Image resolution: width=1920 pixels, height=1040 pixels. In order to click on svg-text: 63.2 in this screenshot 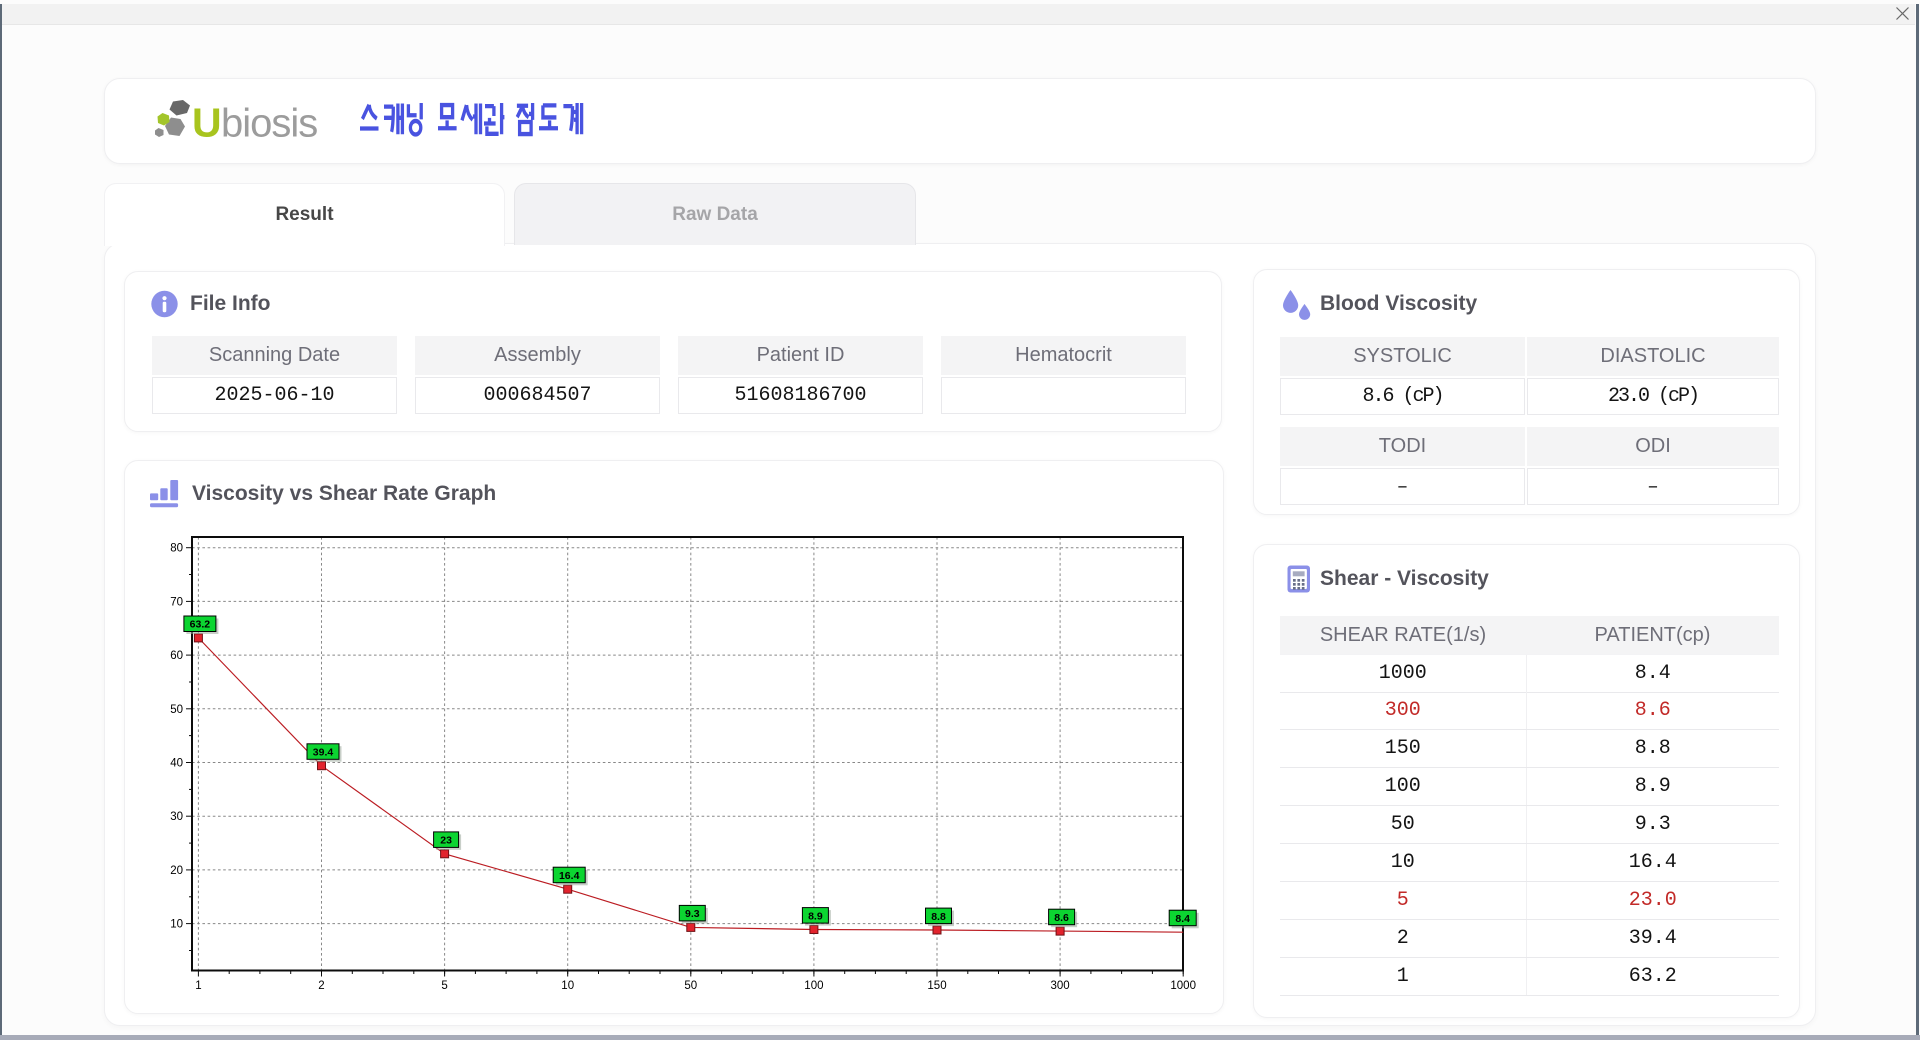, I will do `click(200, 625)`.